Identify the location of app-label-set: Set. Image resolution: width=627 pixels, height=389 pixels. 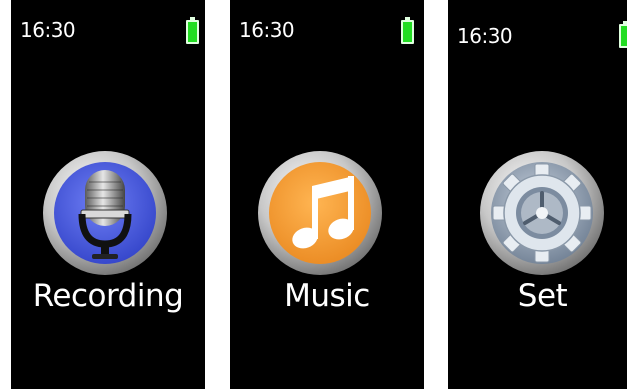
(542, 296).